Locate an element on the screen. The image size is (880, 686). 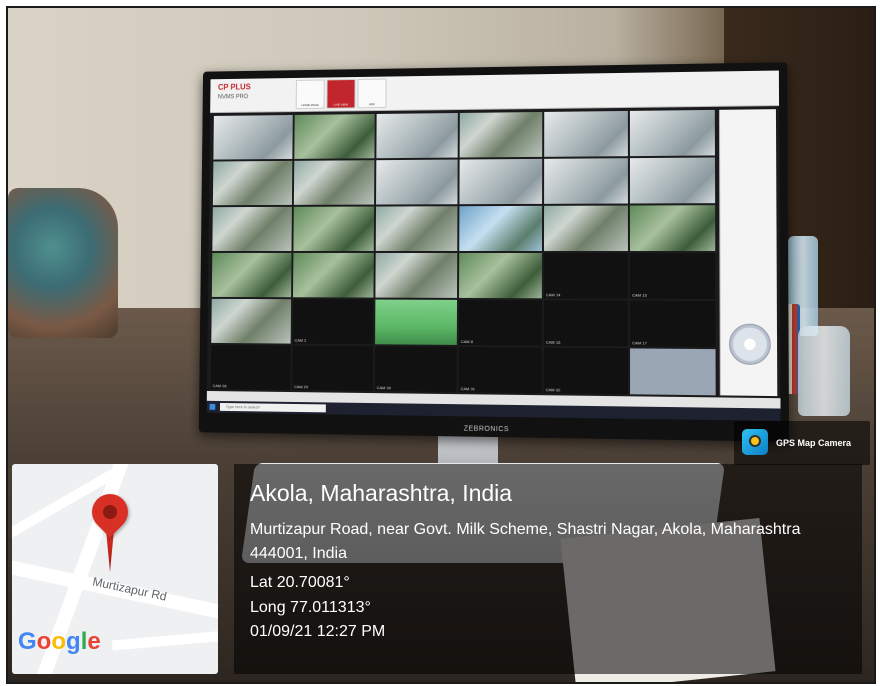
camera-label: CAM 15 is located at coordinates (639, 295).